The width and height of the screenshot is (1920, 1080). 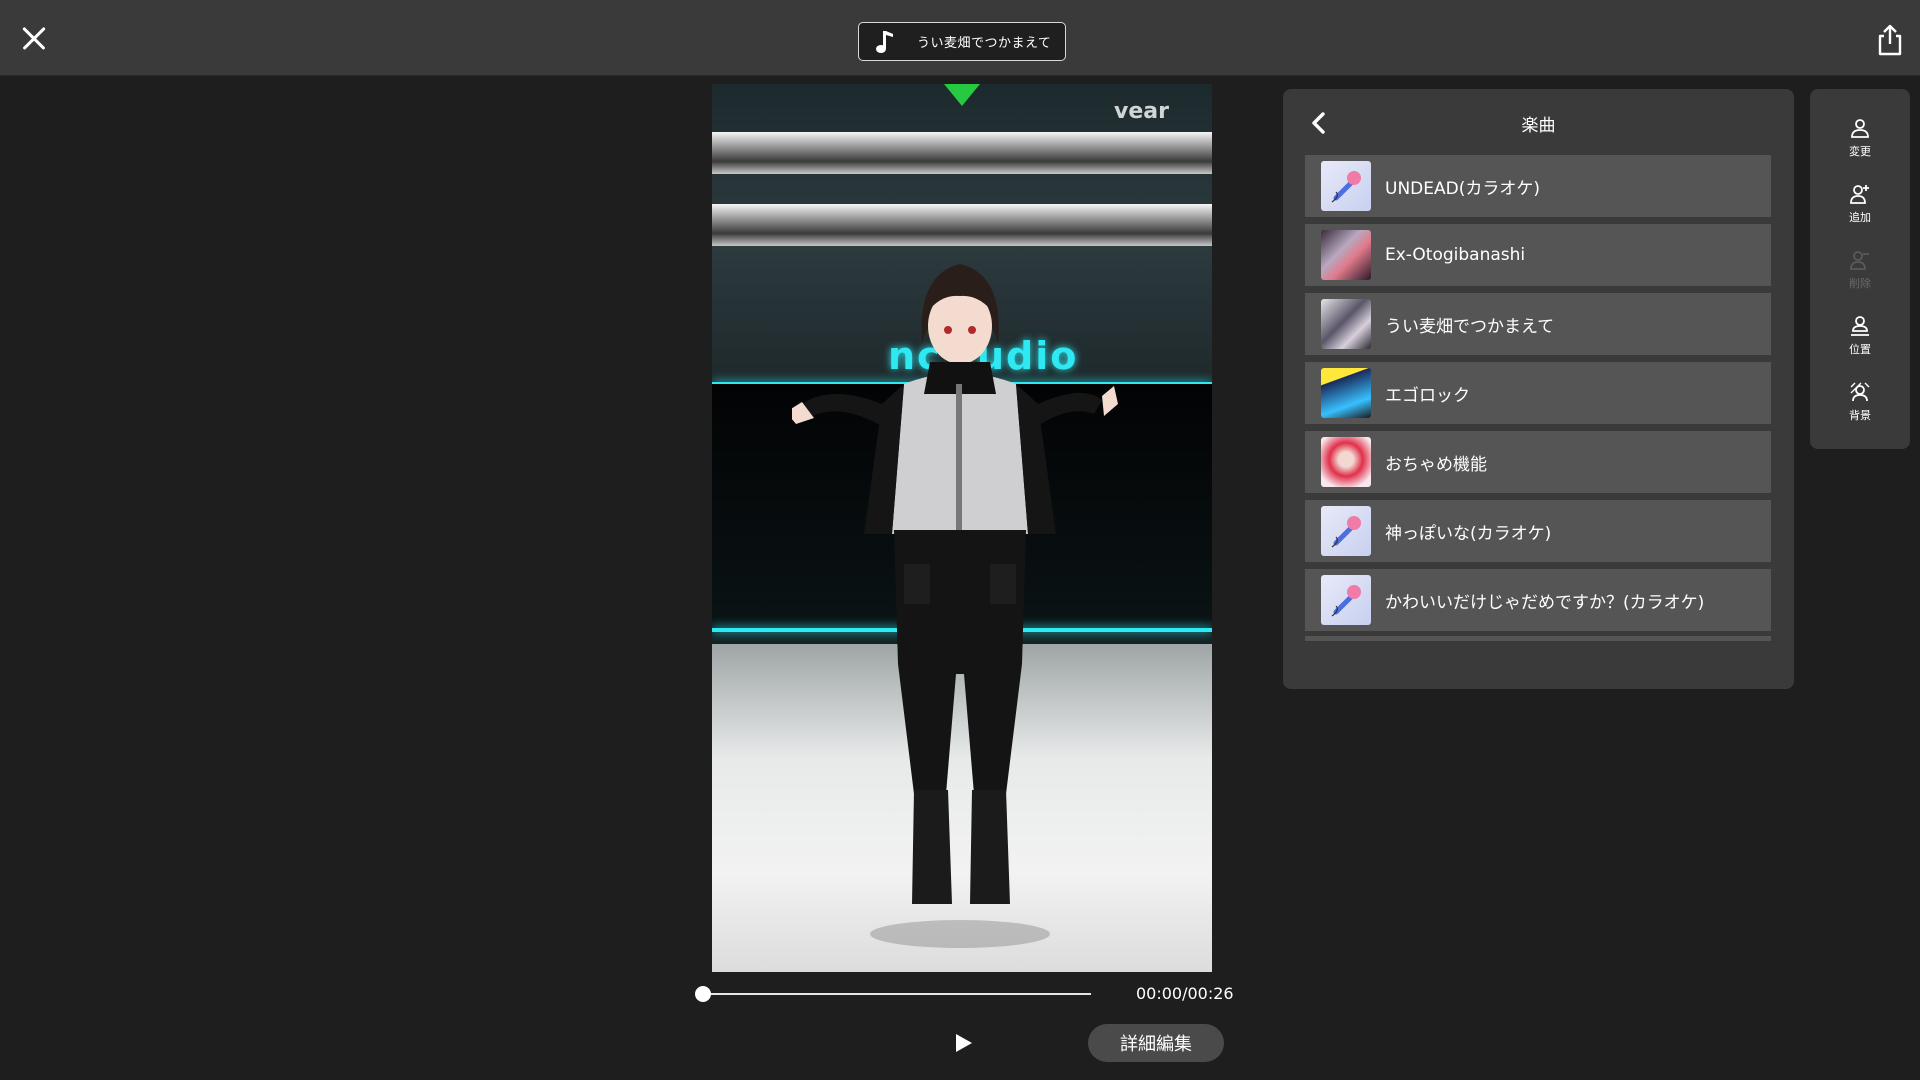 What do you see at coordinates (1538, 638) in the screenshot?
I see `list-scroll-edge` at bounding box center [1538, 638].